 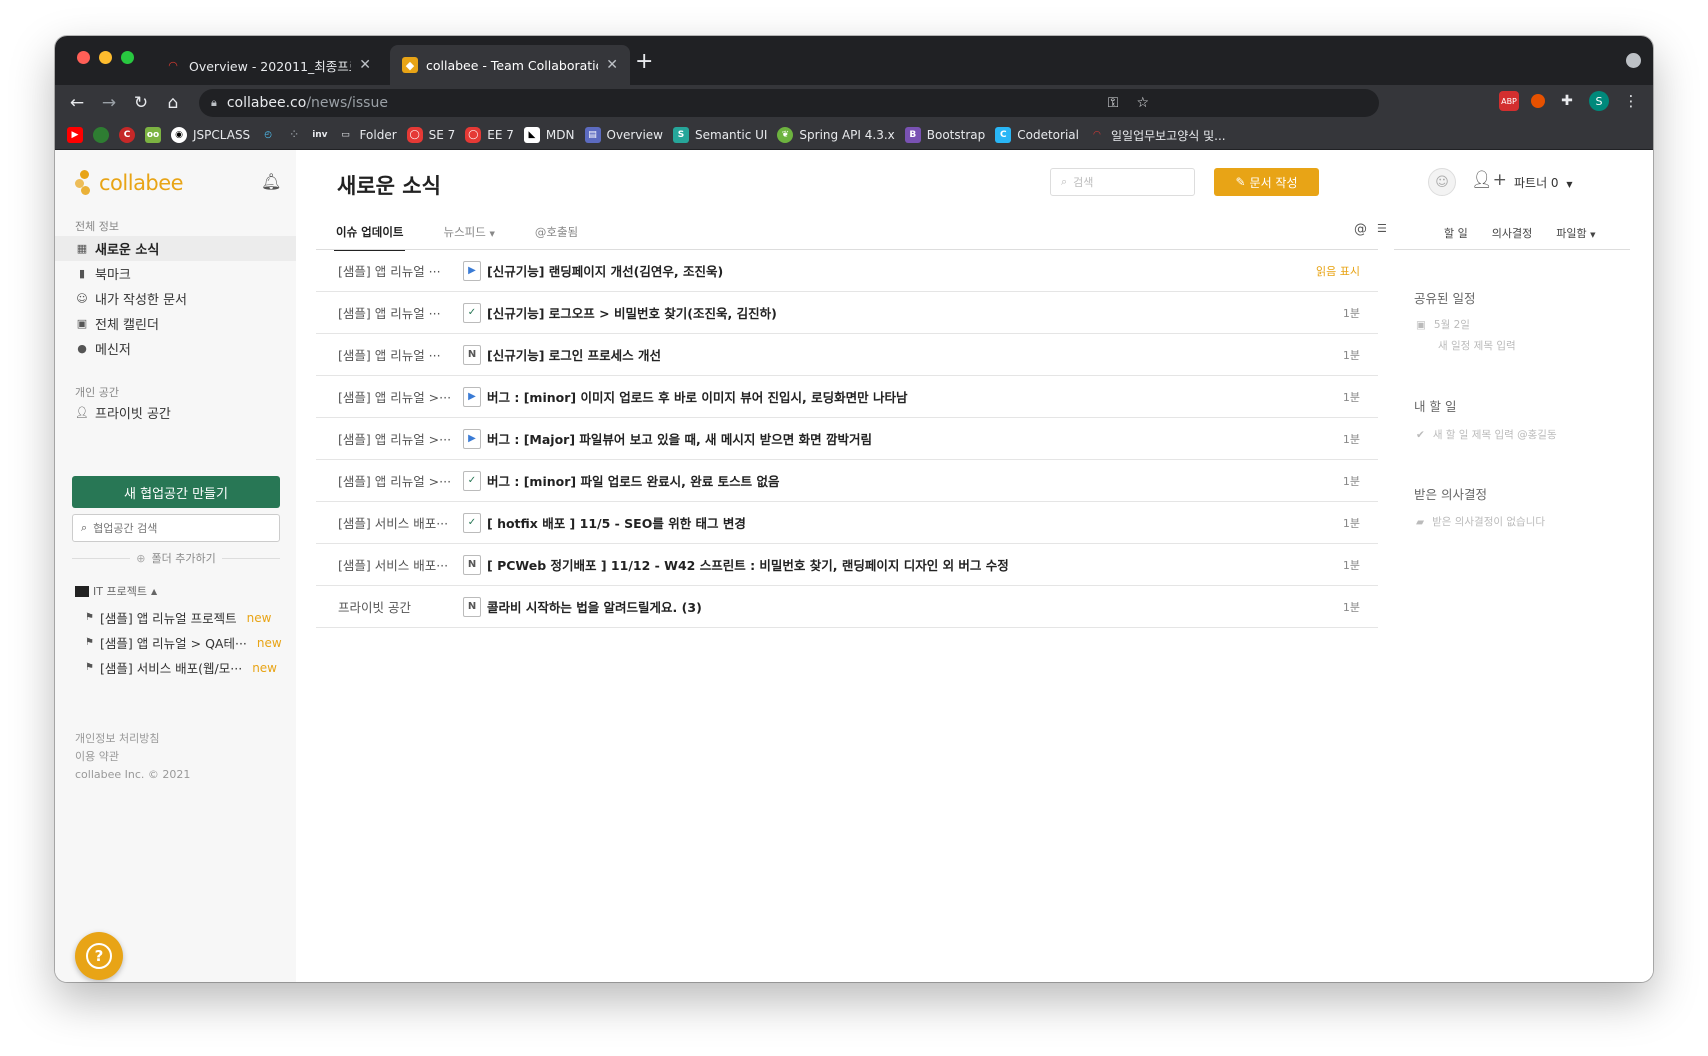 What do you see at coordinates (369, 233) in the screenshot?
I see `tab-issue-update: 이슈 업데이트` at bounding box center [369, 233].